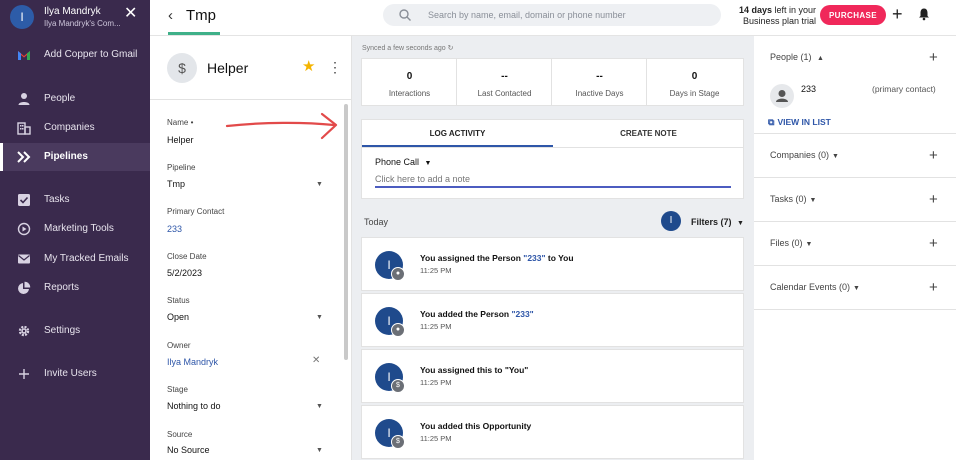 The height and width of the screenshot is (460, 956). Describe the element at coordinates (184, 273) in the screenshot. I see `close-date-field: 5/2/2023` at that location.